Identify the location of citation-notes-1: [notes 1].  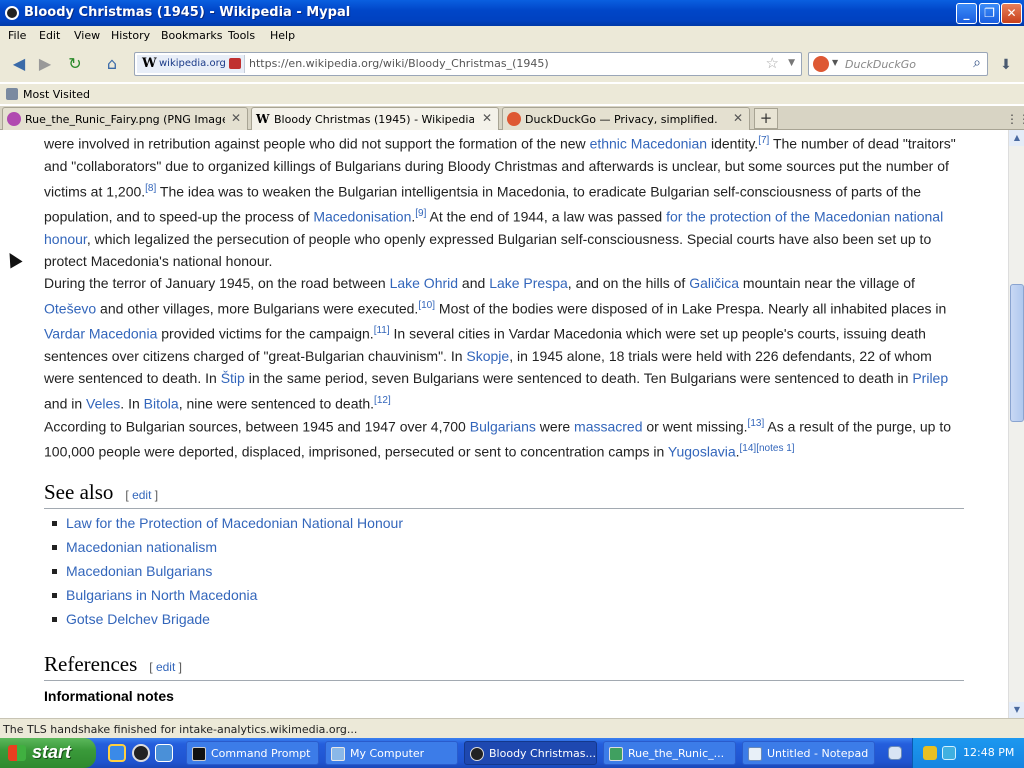
(775, 448).